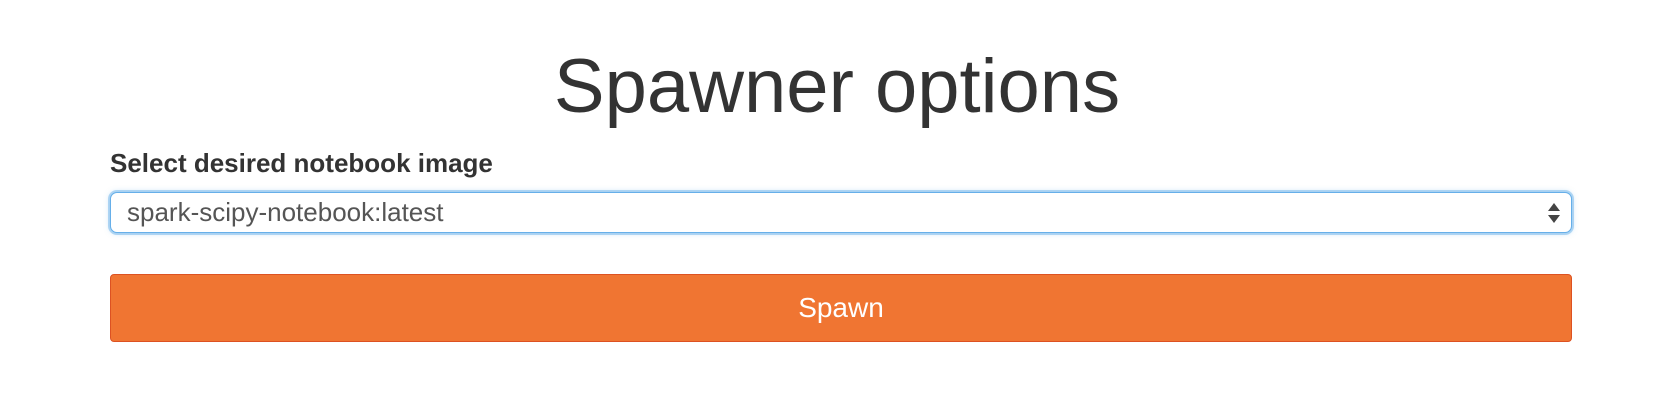 The height and width of the screenshot is (420, 1674). I want to click on notebook-image-select: spark-scipy-notebook:latest, so click(841, 212).